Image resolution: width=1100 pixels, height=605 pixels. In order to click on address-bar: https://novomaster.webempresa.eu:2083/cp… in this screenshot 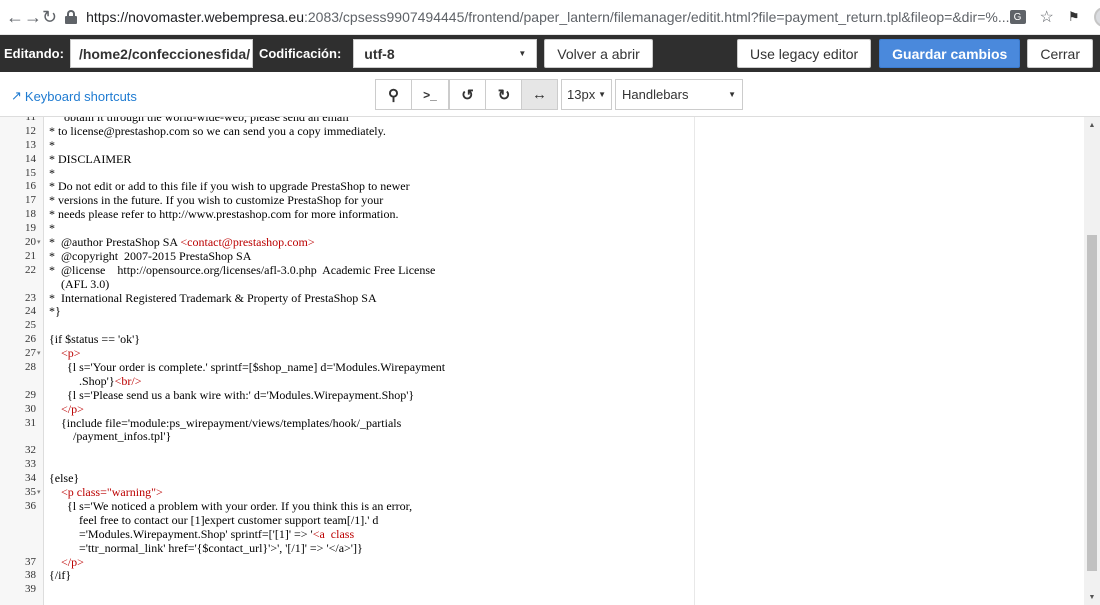, I will do `click(537, 17)`.